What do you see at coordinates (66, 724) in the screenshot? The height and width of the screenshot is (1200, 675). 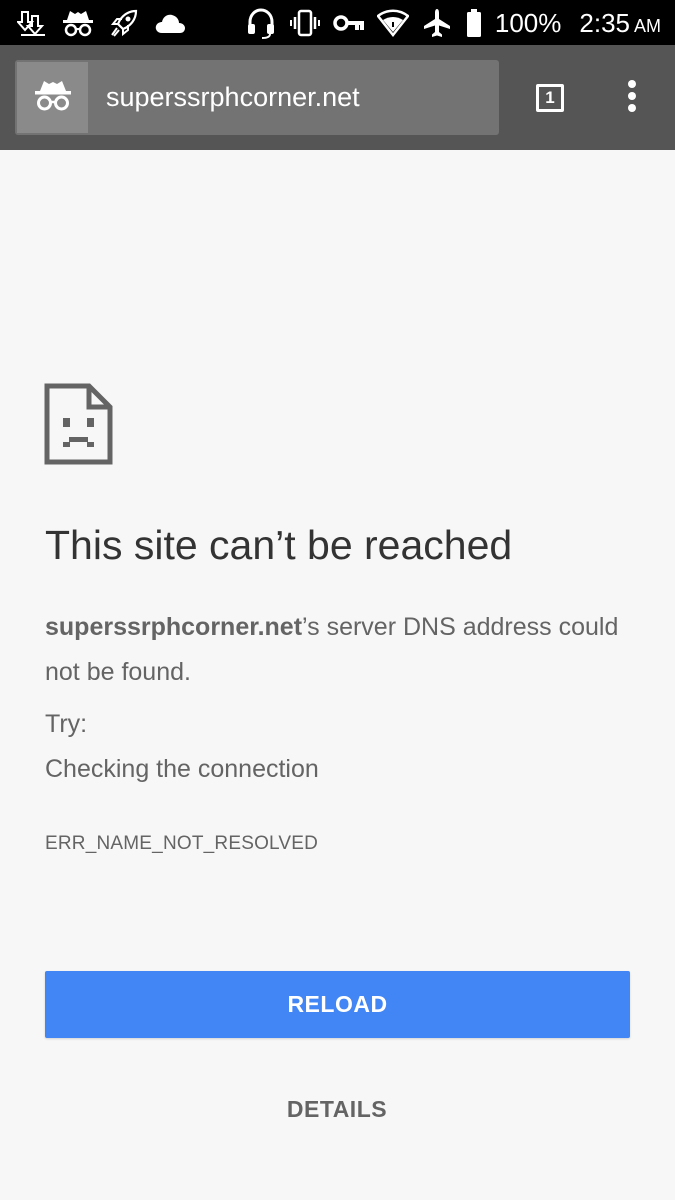 I see `try-label: Try:` at bounding box center [66, 724].